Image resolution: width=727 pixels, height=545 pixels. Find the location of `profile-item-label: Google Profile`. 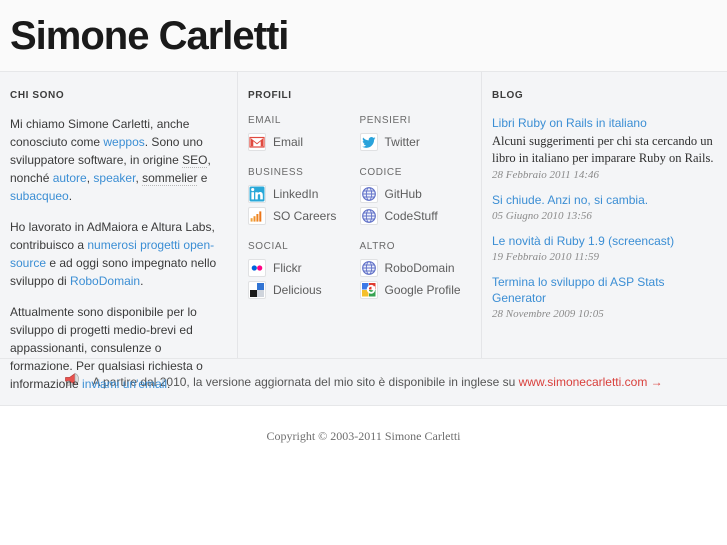

profile-item-label: Google Profile is located at coordinates (423, 290).